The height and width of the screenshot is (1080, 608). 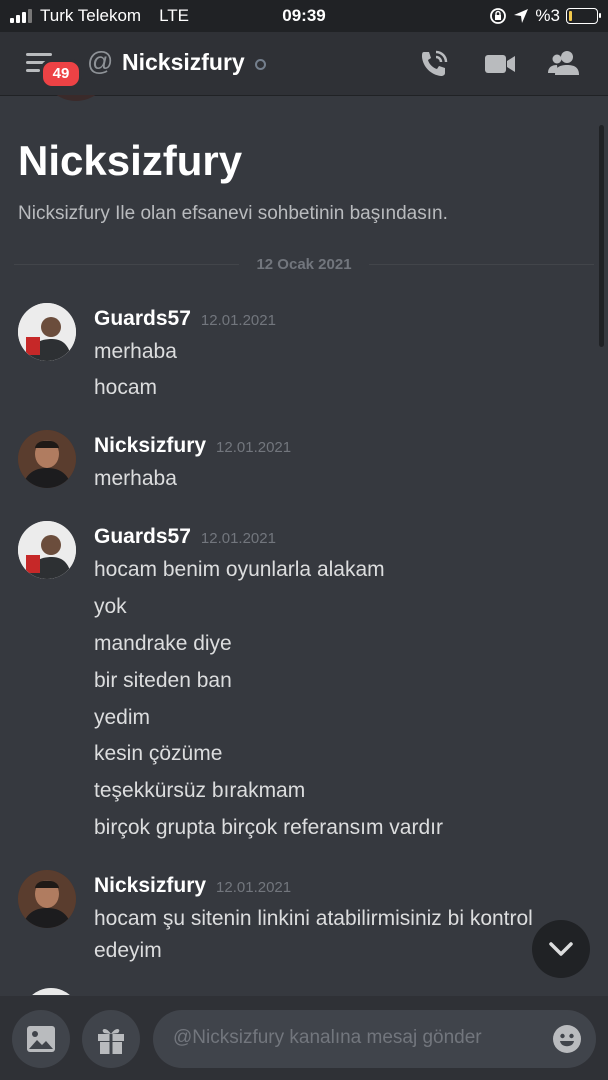 I want to click on image-upload-button, so click(x=41, y=1039).